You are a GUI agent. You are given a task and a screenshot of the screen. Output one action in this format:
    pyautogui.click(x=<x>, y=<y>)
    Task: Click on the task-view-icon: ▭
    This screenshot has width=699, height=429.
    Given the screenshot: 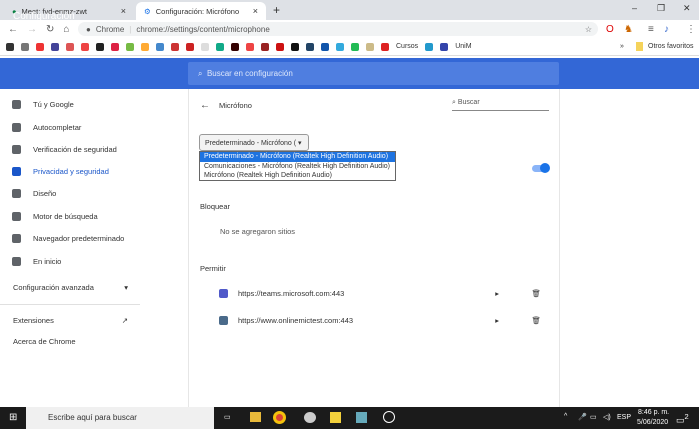 What is the action you would take?
    pyautogui.click(x=227, y=417)
    